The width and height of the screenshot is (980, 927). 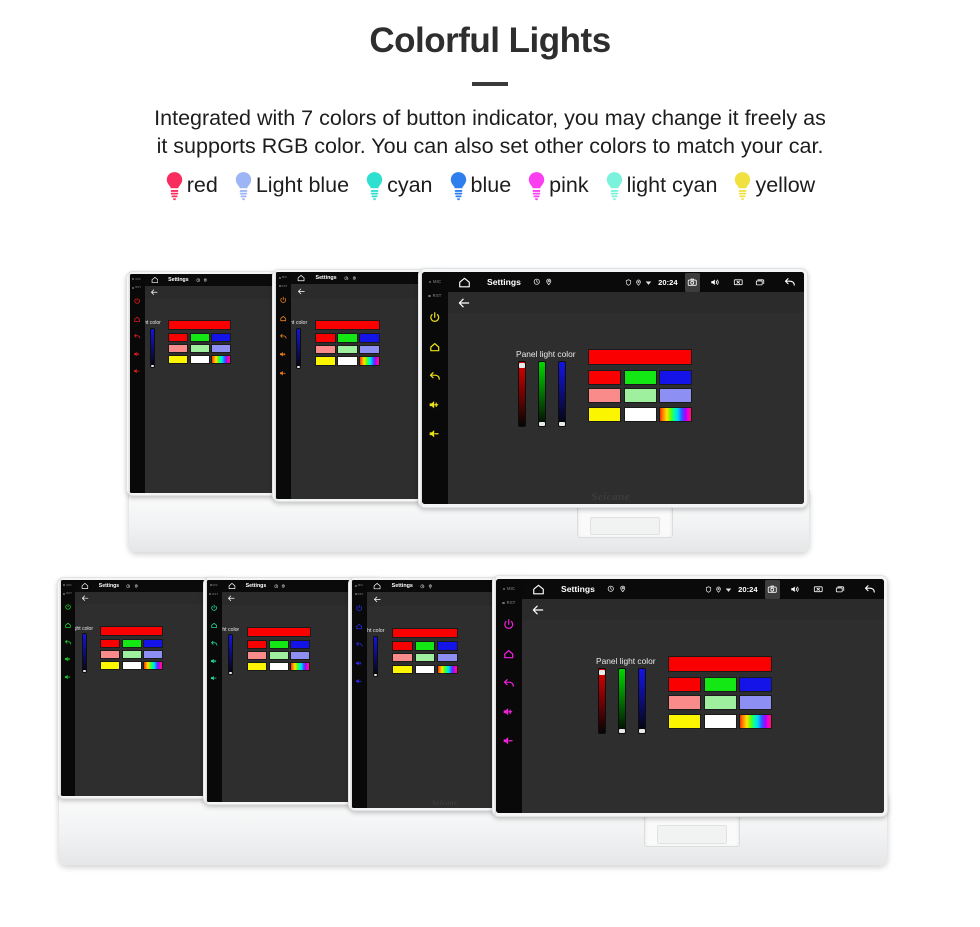 What do you see at coordinates (690, 696) in the screenshot?
I see `device-magenta: MIC RST Settings 20:24 Panel light color` at bounding box center [690, 696].